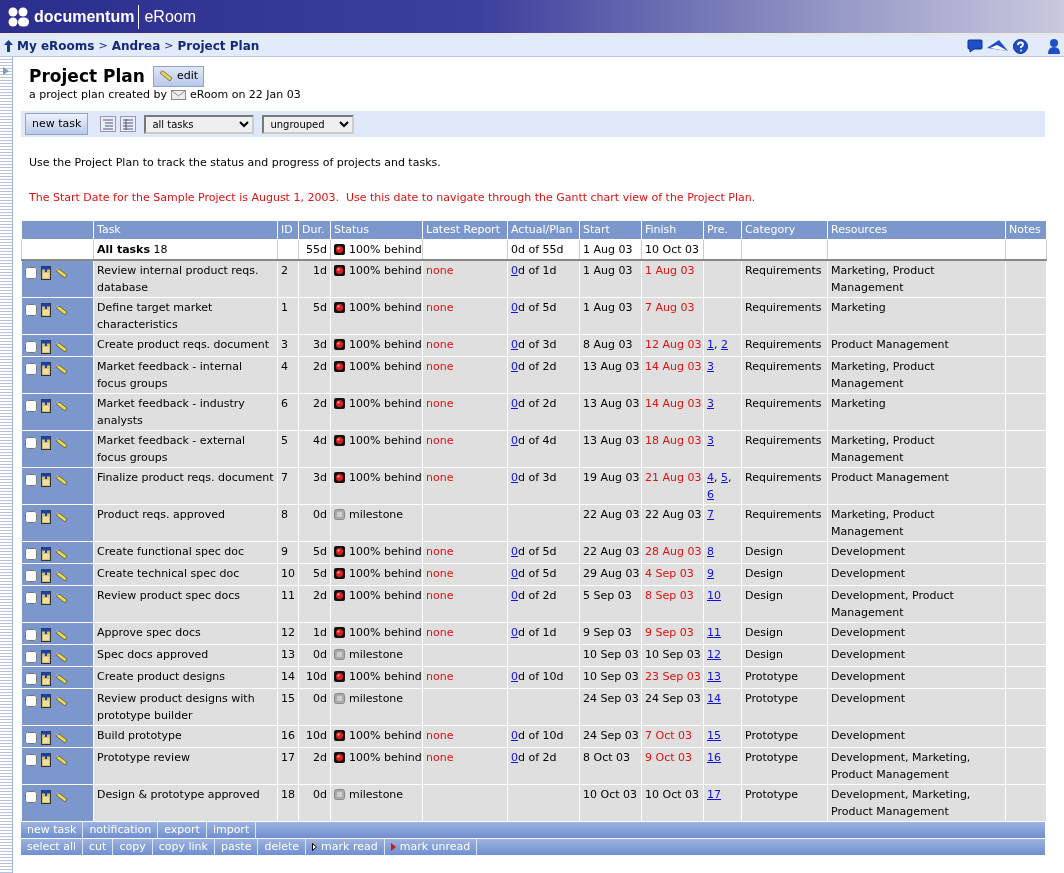  I want to click on person-icon, so click(1054, 46).